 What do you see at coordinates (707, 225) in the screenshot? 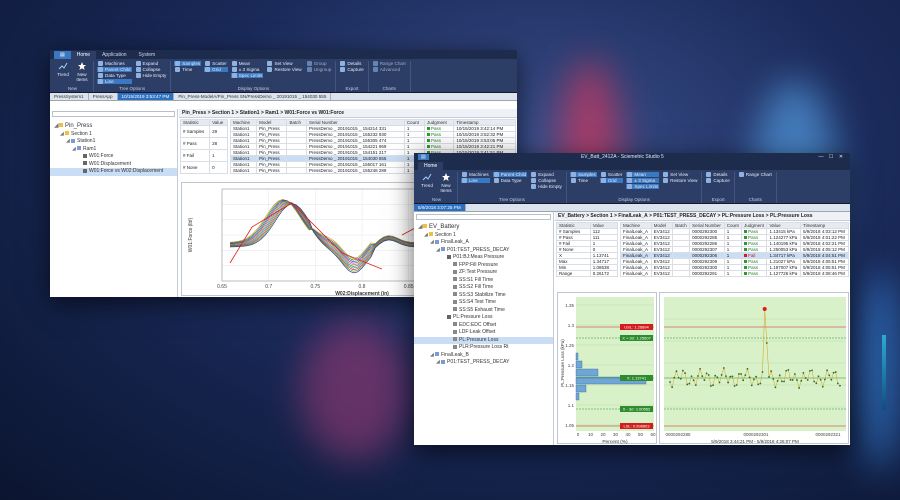
I see `column-header: Serial Number` at bounding box center [707, 225].